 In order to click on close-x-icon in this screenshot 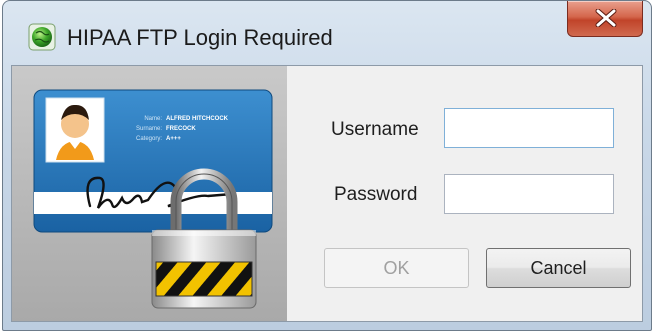, I will do `click(606, 18)`.